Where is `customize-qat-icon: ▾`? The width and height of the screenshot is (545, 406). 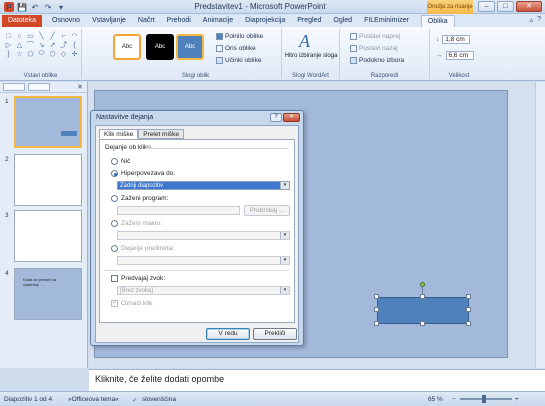
customize-qat-icon: ▾ is located at coordinates (61, 7).